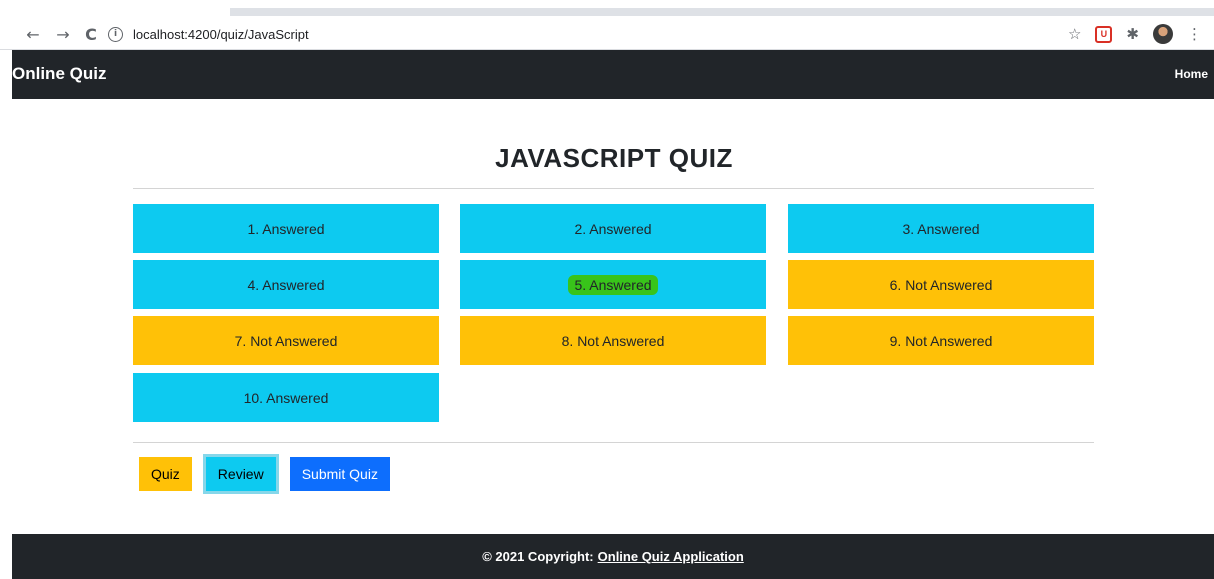 The height and width of the screenshot is (579, 1214). Describe the element at coordinates (1163, 34) in the screenshot. I see `avatar` at that location.